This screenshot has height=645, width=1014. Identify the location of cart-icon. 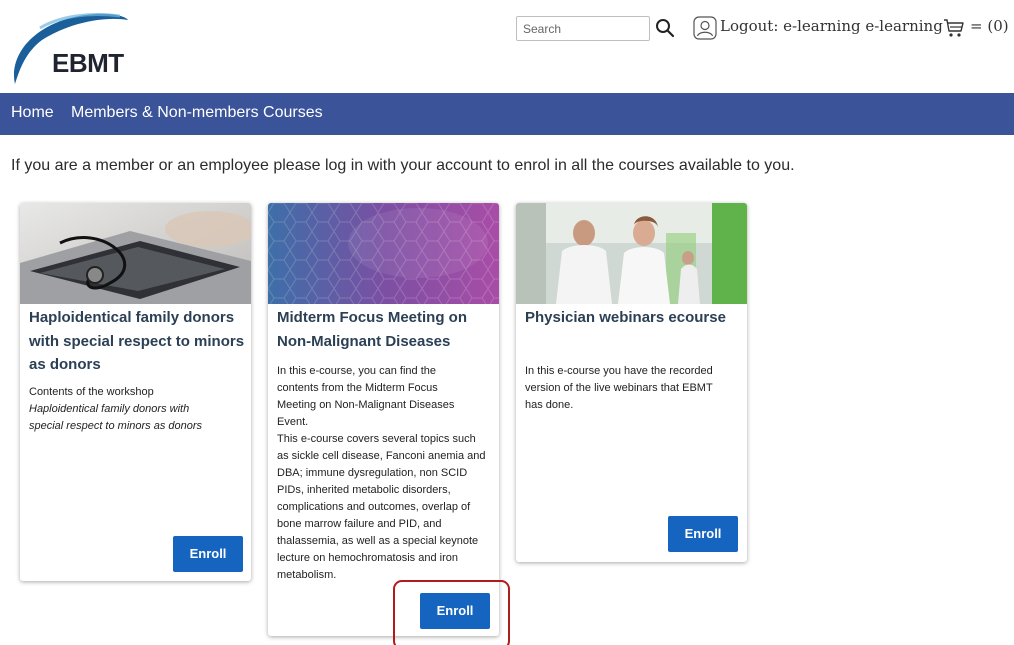
(954, 28).